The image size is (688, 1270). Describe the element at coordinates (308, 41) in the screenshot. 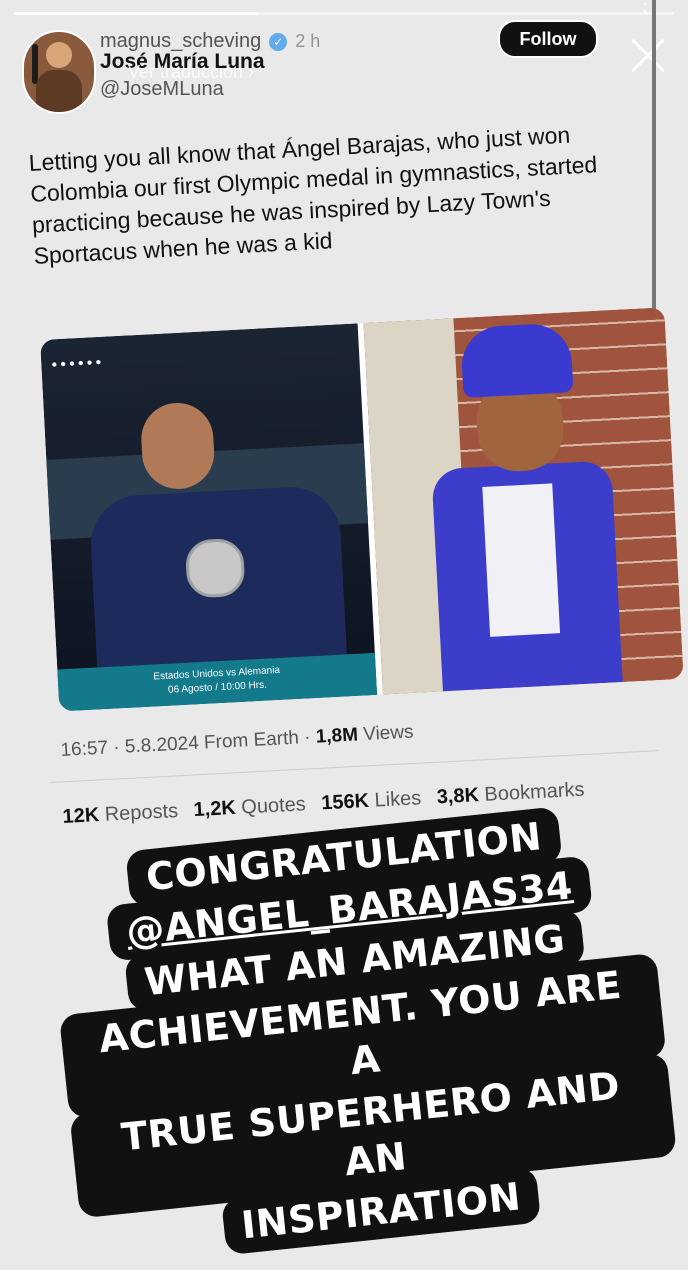

I see `story-time: 2 h` at that location.